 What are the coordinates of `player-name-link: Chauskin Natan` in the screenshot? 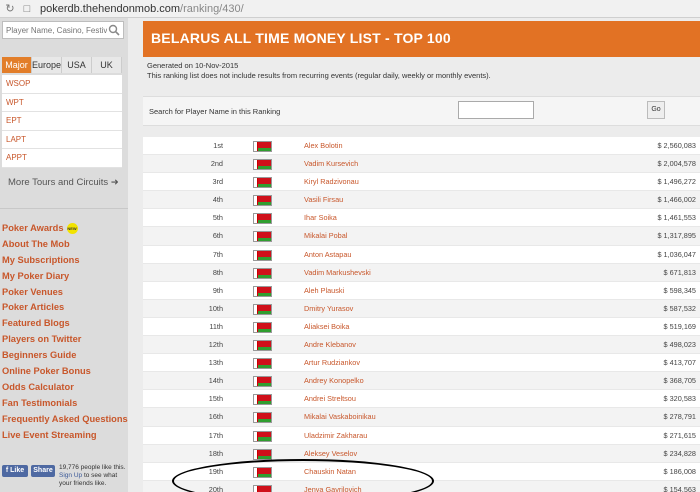 It's located at (330, 472).